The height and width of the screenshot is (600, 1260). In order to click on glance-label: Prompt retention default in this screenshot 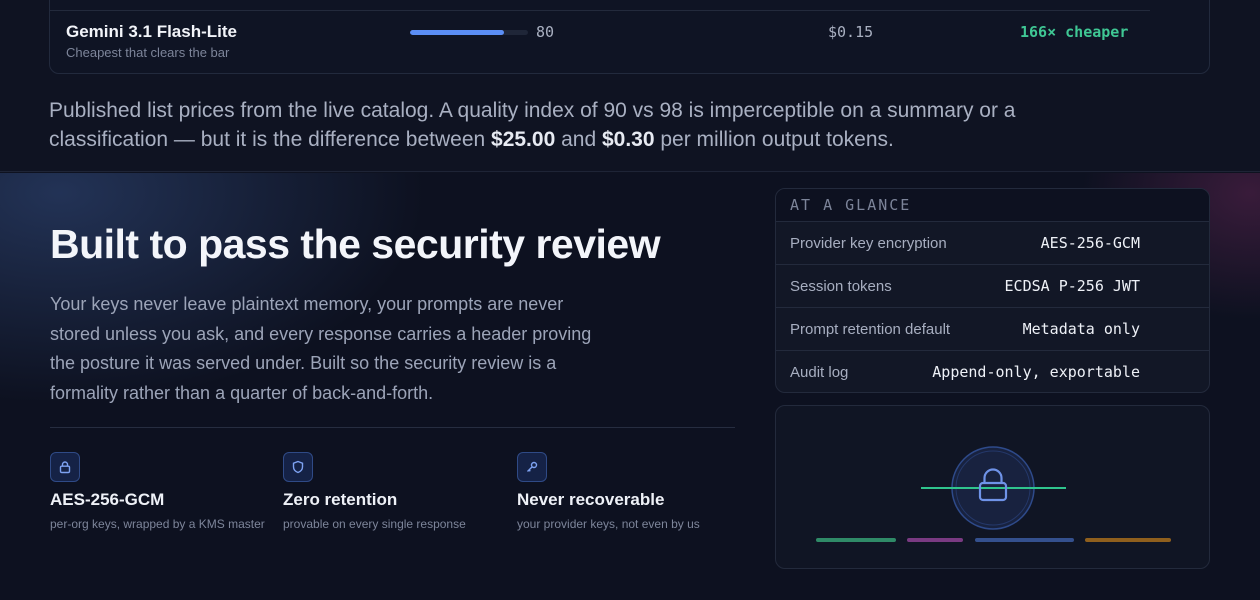, I will do `click(870, 329)`.